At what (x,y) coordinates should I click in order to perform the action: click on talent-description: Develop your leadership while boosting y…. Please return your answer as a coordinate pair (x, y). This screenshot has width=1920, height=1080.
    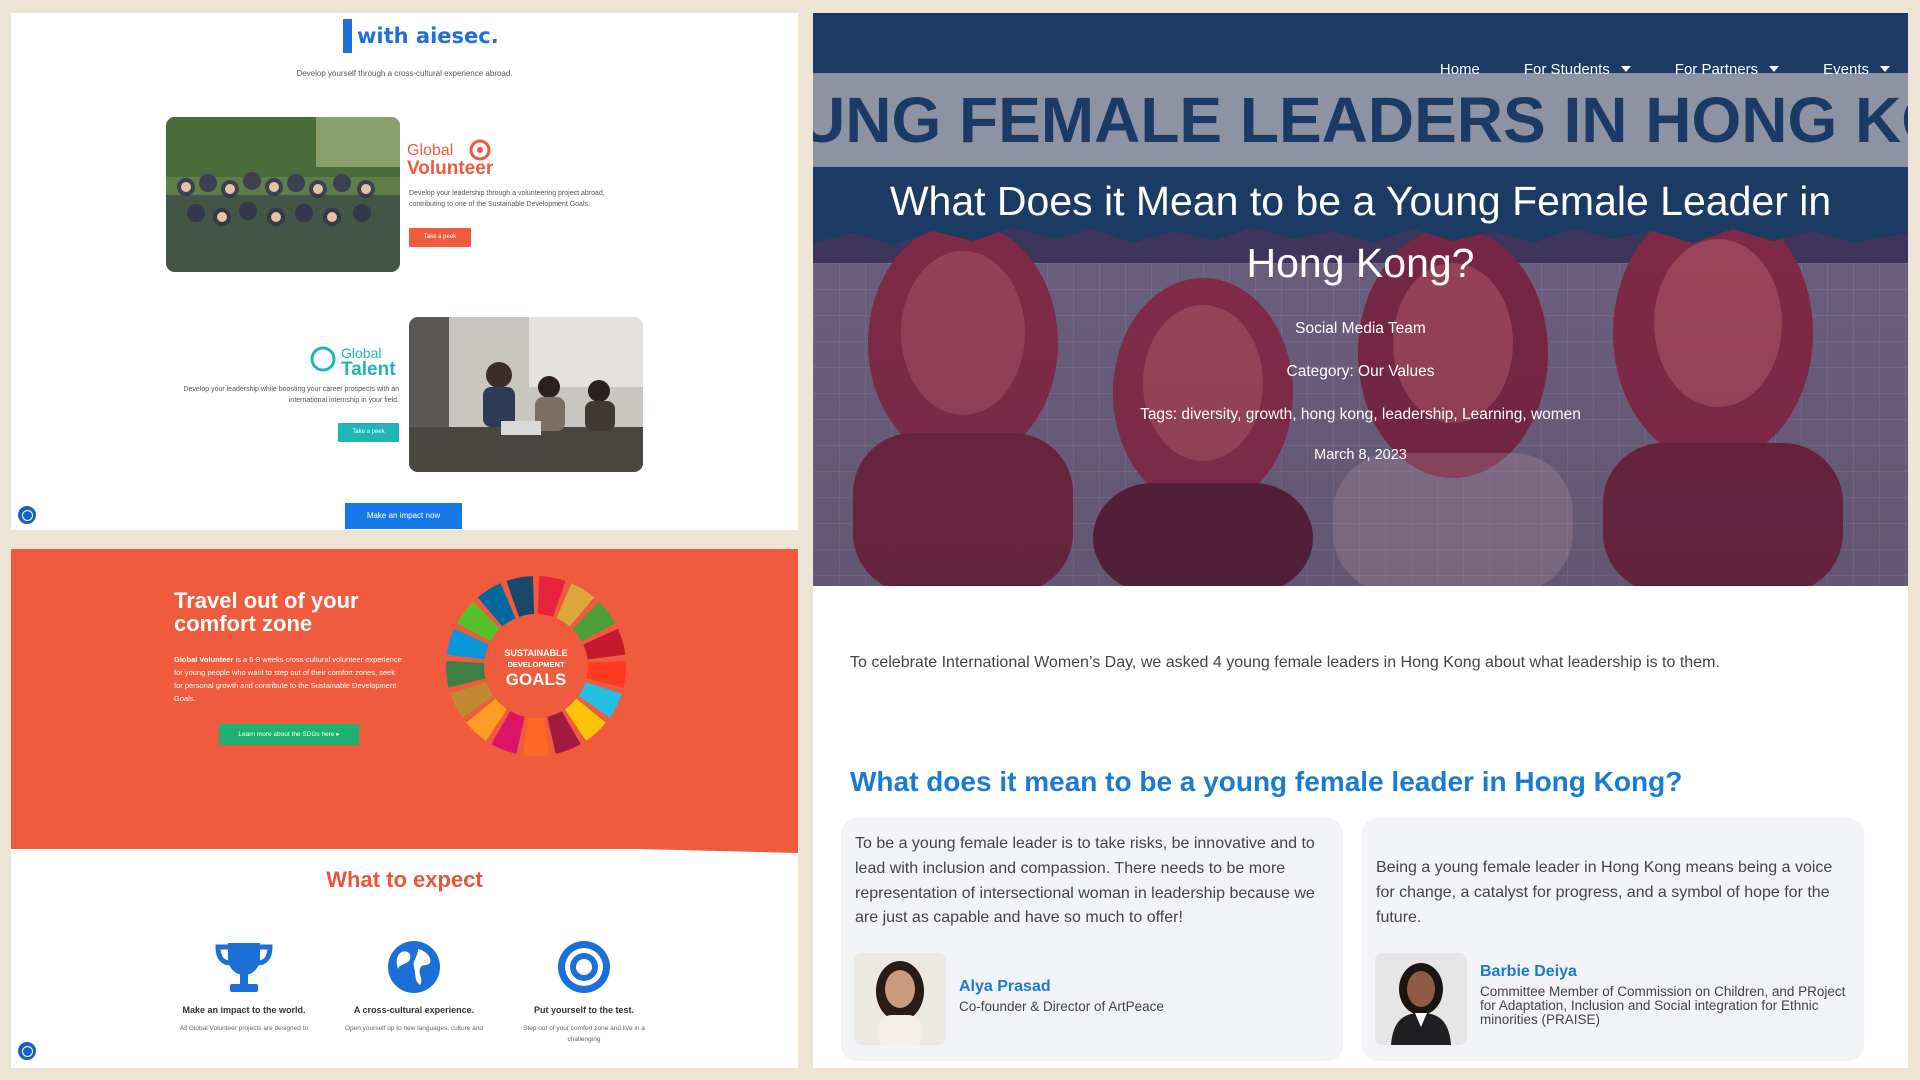
    Looking at the image, I should click on (291, 395).